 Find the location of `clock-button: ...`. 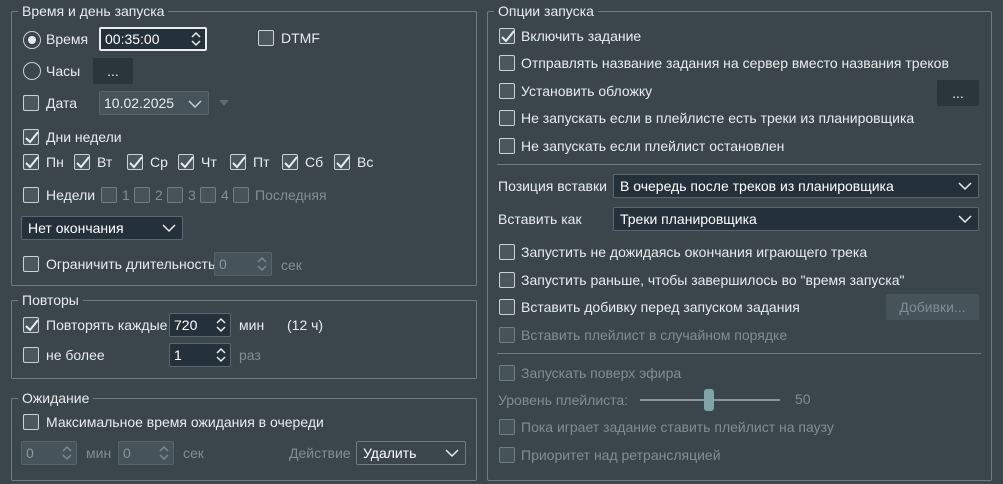

clock-button: ... is located at coordinates (113, 71).